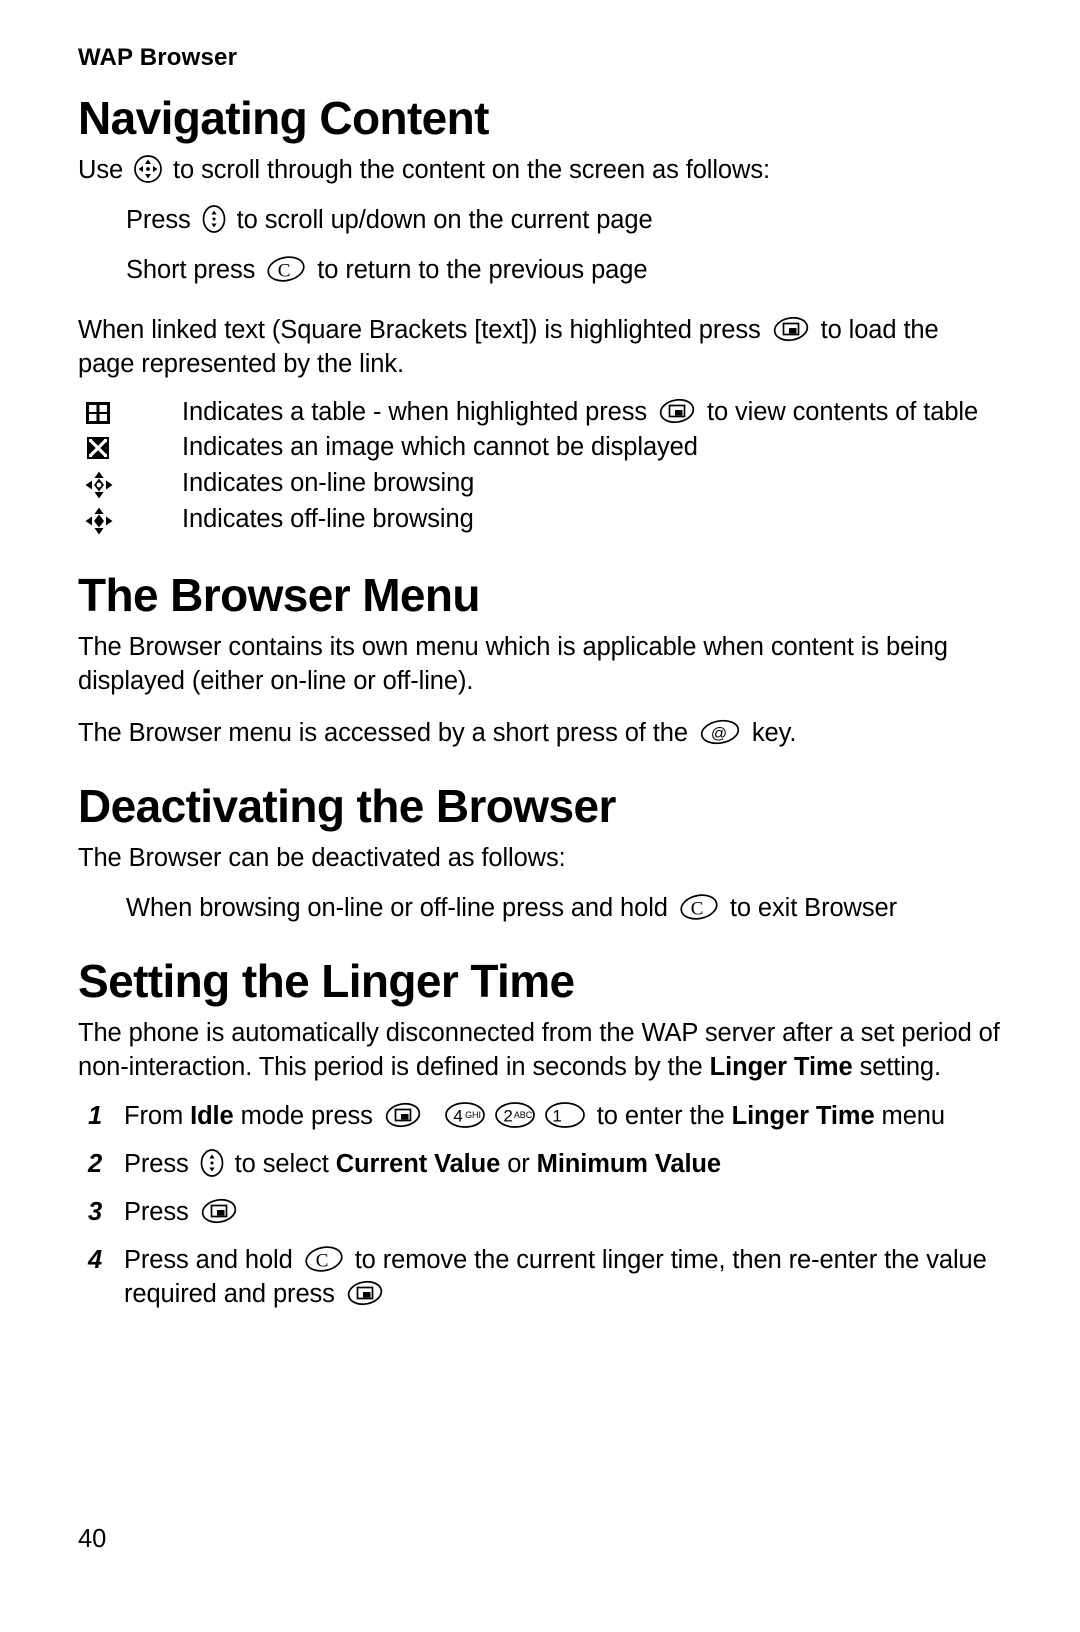 The image size is (1080, 1632). What do you see at coordinates (306, 1115) in the screenshot?
I see `step1-seg2: mode press` at bounding box center [306, 1115].